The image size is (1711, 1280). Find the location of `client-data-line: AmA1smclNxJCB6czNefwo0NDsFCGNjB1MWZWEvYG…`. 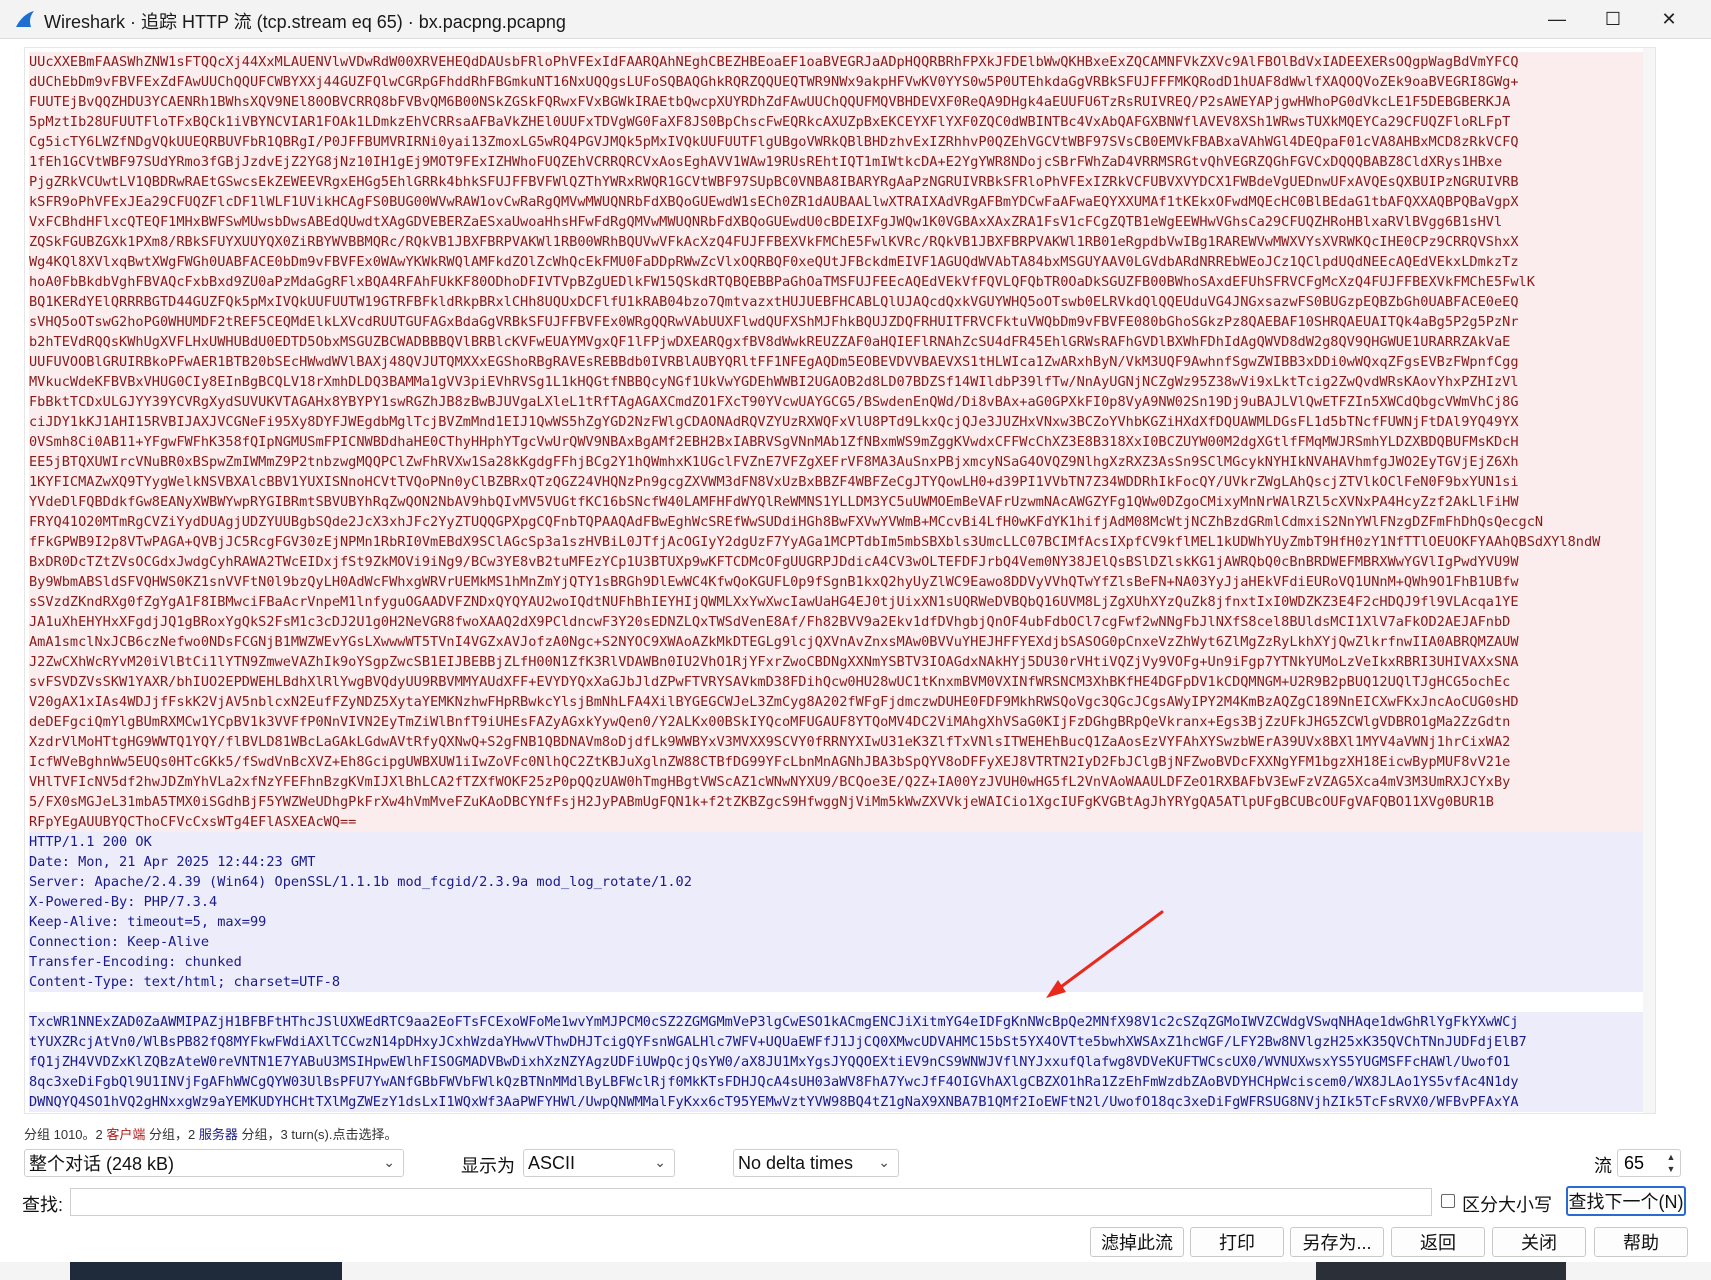

client-data-line: AmA1smclNxJCB6czNefwo0NDsFCGNjB1MWZWEvYG… is located at coordinates (840, 642).